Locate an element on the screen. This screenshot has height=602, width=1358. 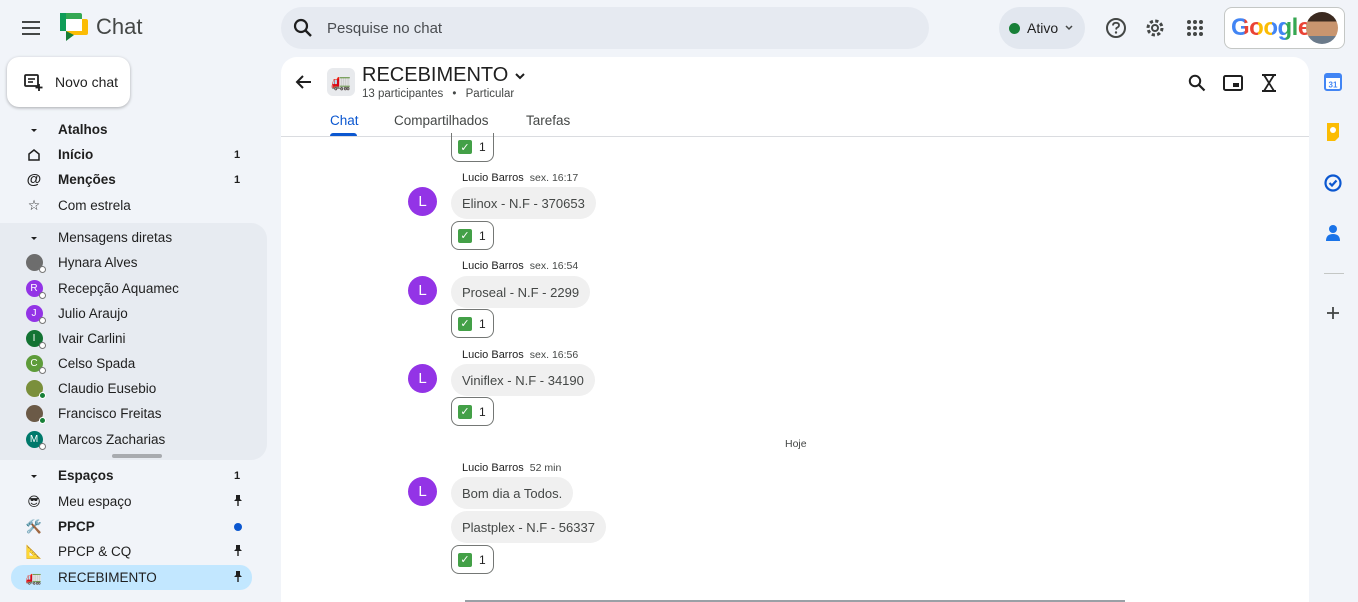
message-time: 52 min is located at coordinates (545, 468).